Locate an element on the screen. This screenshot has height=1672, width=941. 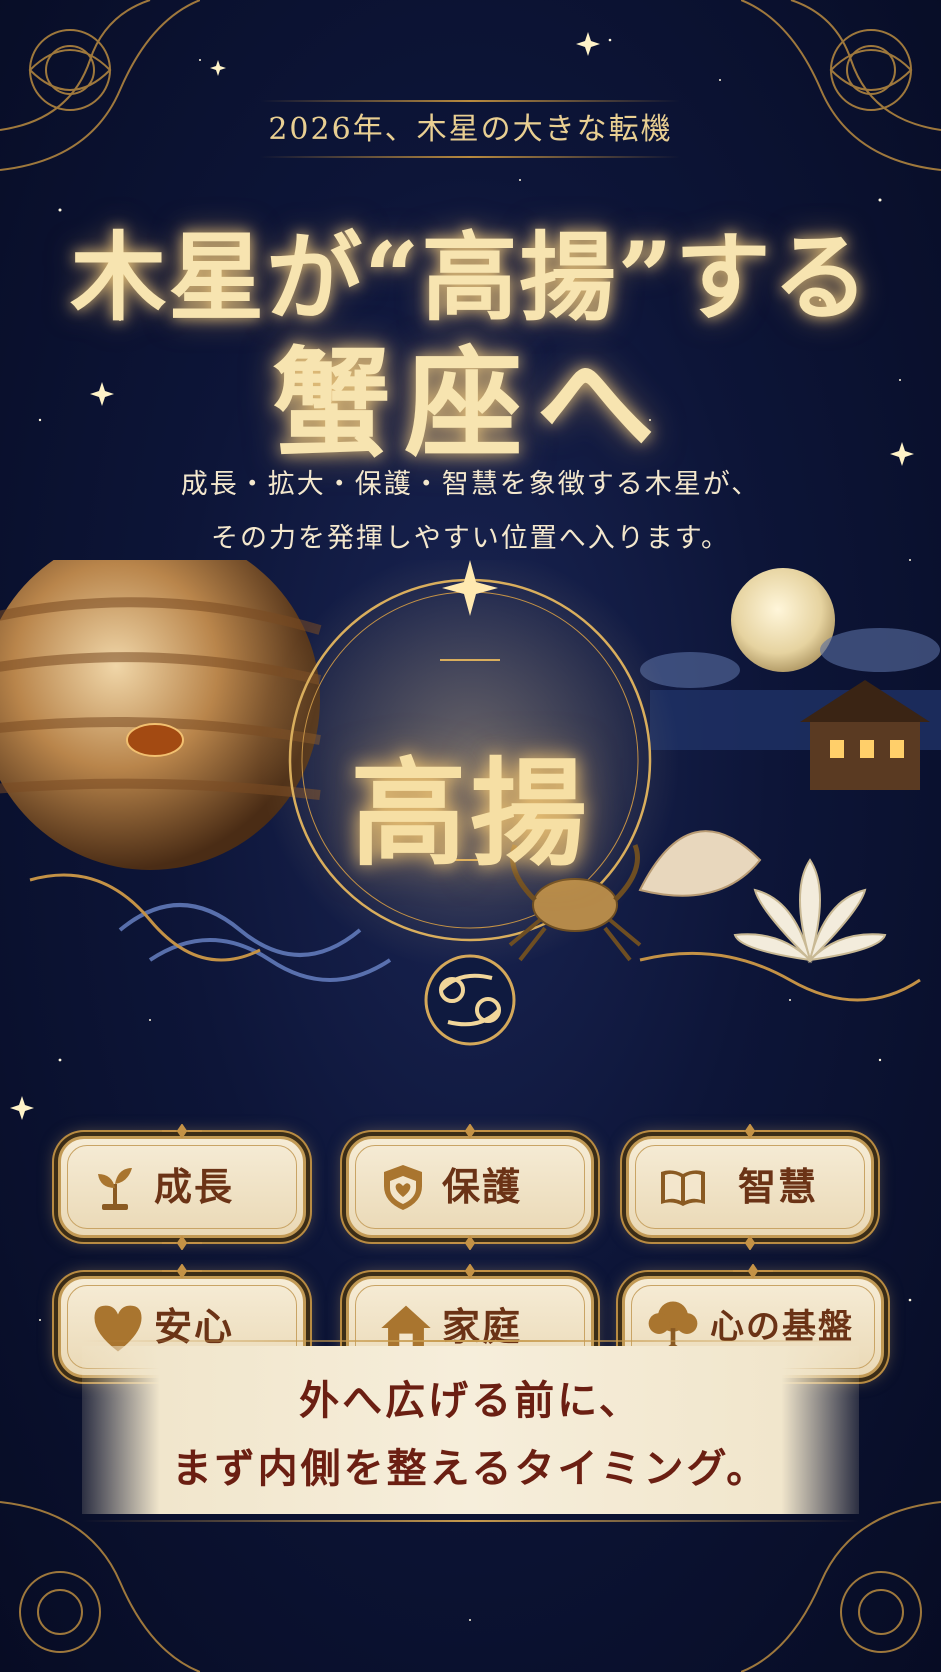
keyword-label: 保護 is located at coordinates (482, 1186).